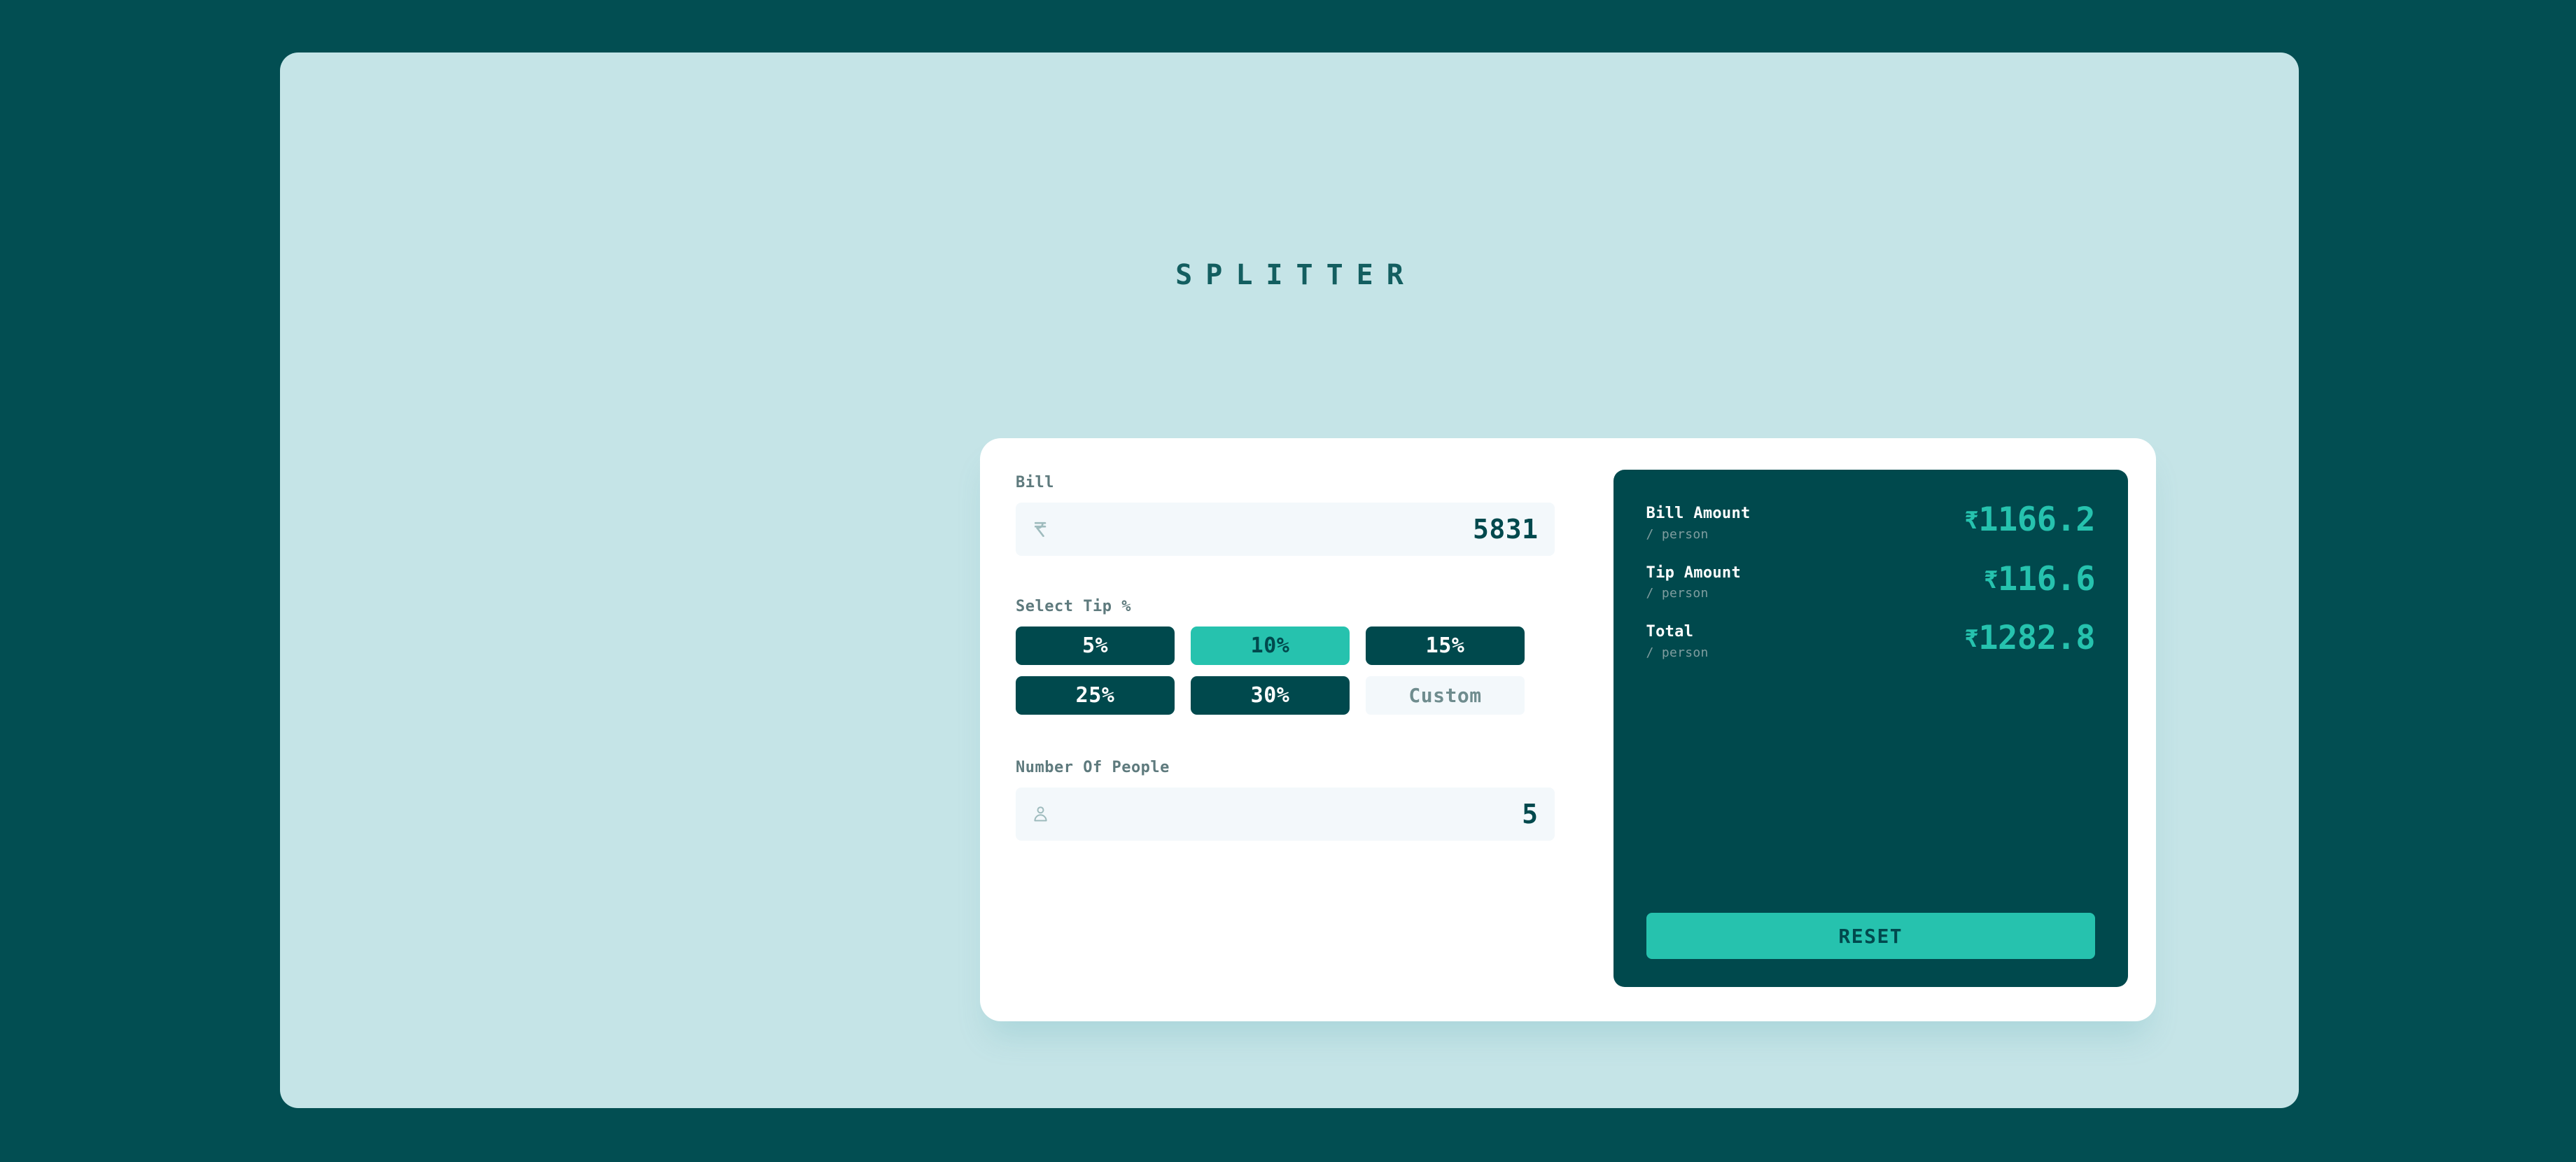 The image size is (2576, 1162). Describe the element at coordinates (1296, 275) in the screenshot. I see `page-title: SPLITTER` at that location.